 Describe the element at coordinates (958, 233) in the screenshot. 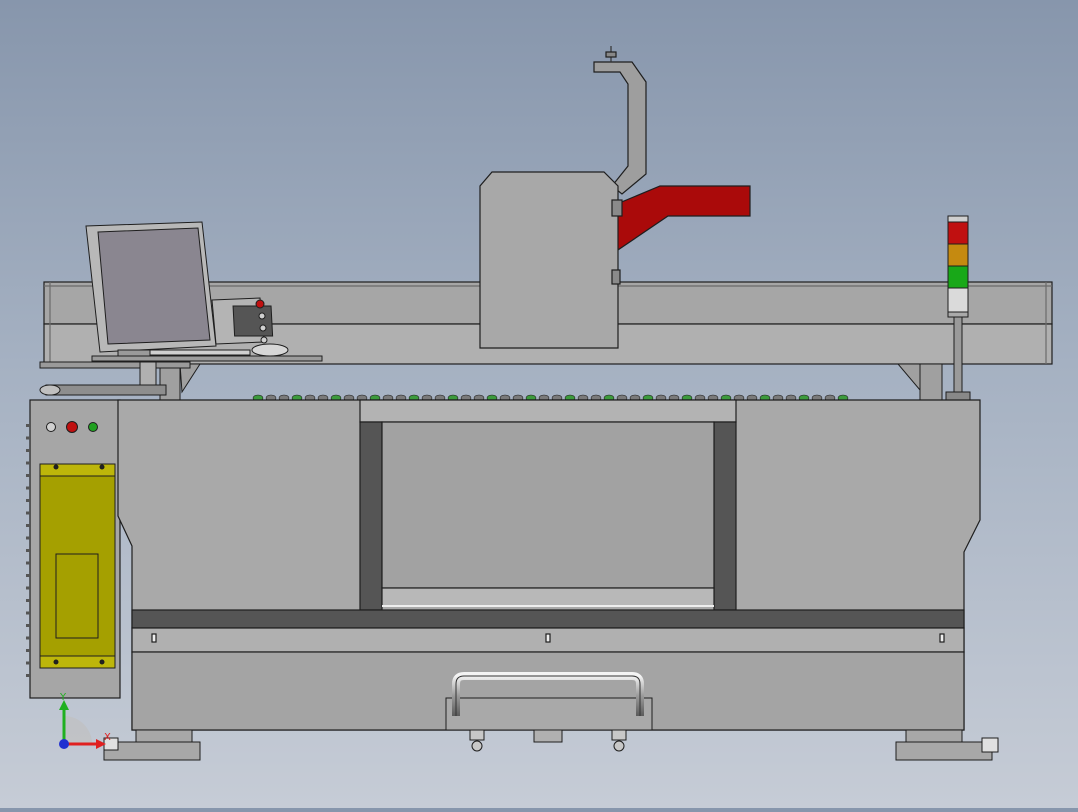

I see `lamp-red` at that location.